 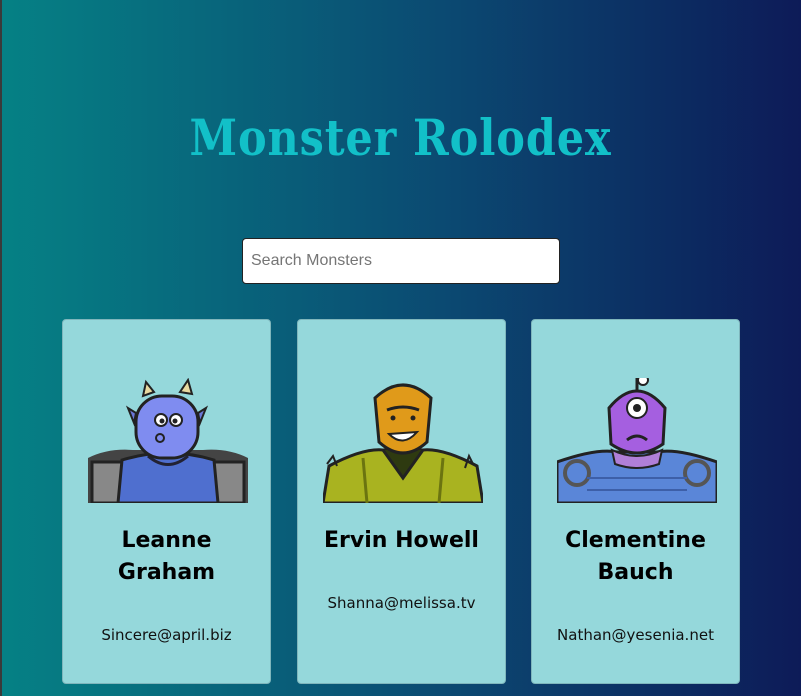 I want to click on blue-horned-monster-avatar, so click(x=168, y=440).